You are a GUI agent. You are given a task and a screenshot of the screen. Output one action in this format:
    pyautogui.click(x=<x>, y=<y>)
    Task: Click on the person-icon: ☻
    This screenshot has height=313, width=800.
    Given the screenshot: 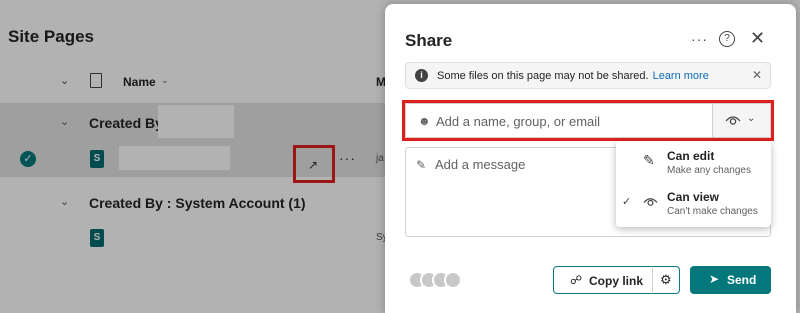 What is the action you would take?
    pyautogui.click(x=424, y=121)
    